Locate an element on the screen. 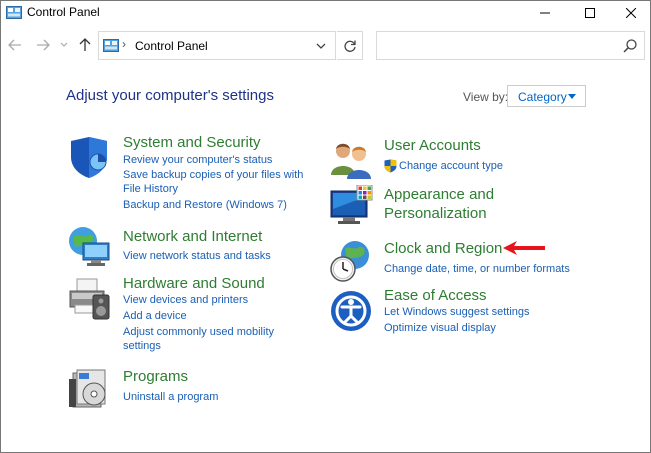 This screenshot has height=453, width=651. arrow-right-icon is located at coordinates (43, 45).